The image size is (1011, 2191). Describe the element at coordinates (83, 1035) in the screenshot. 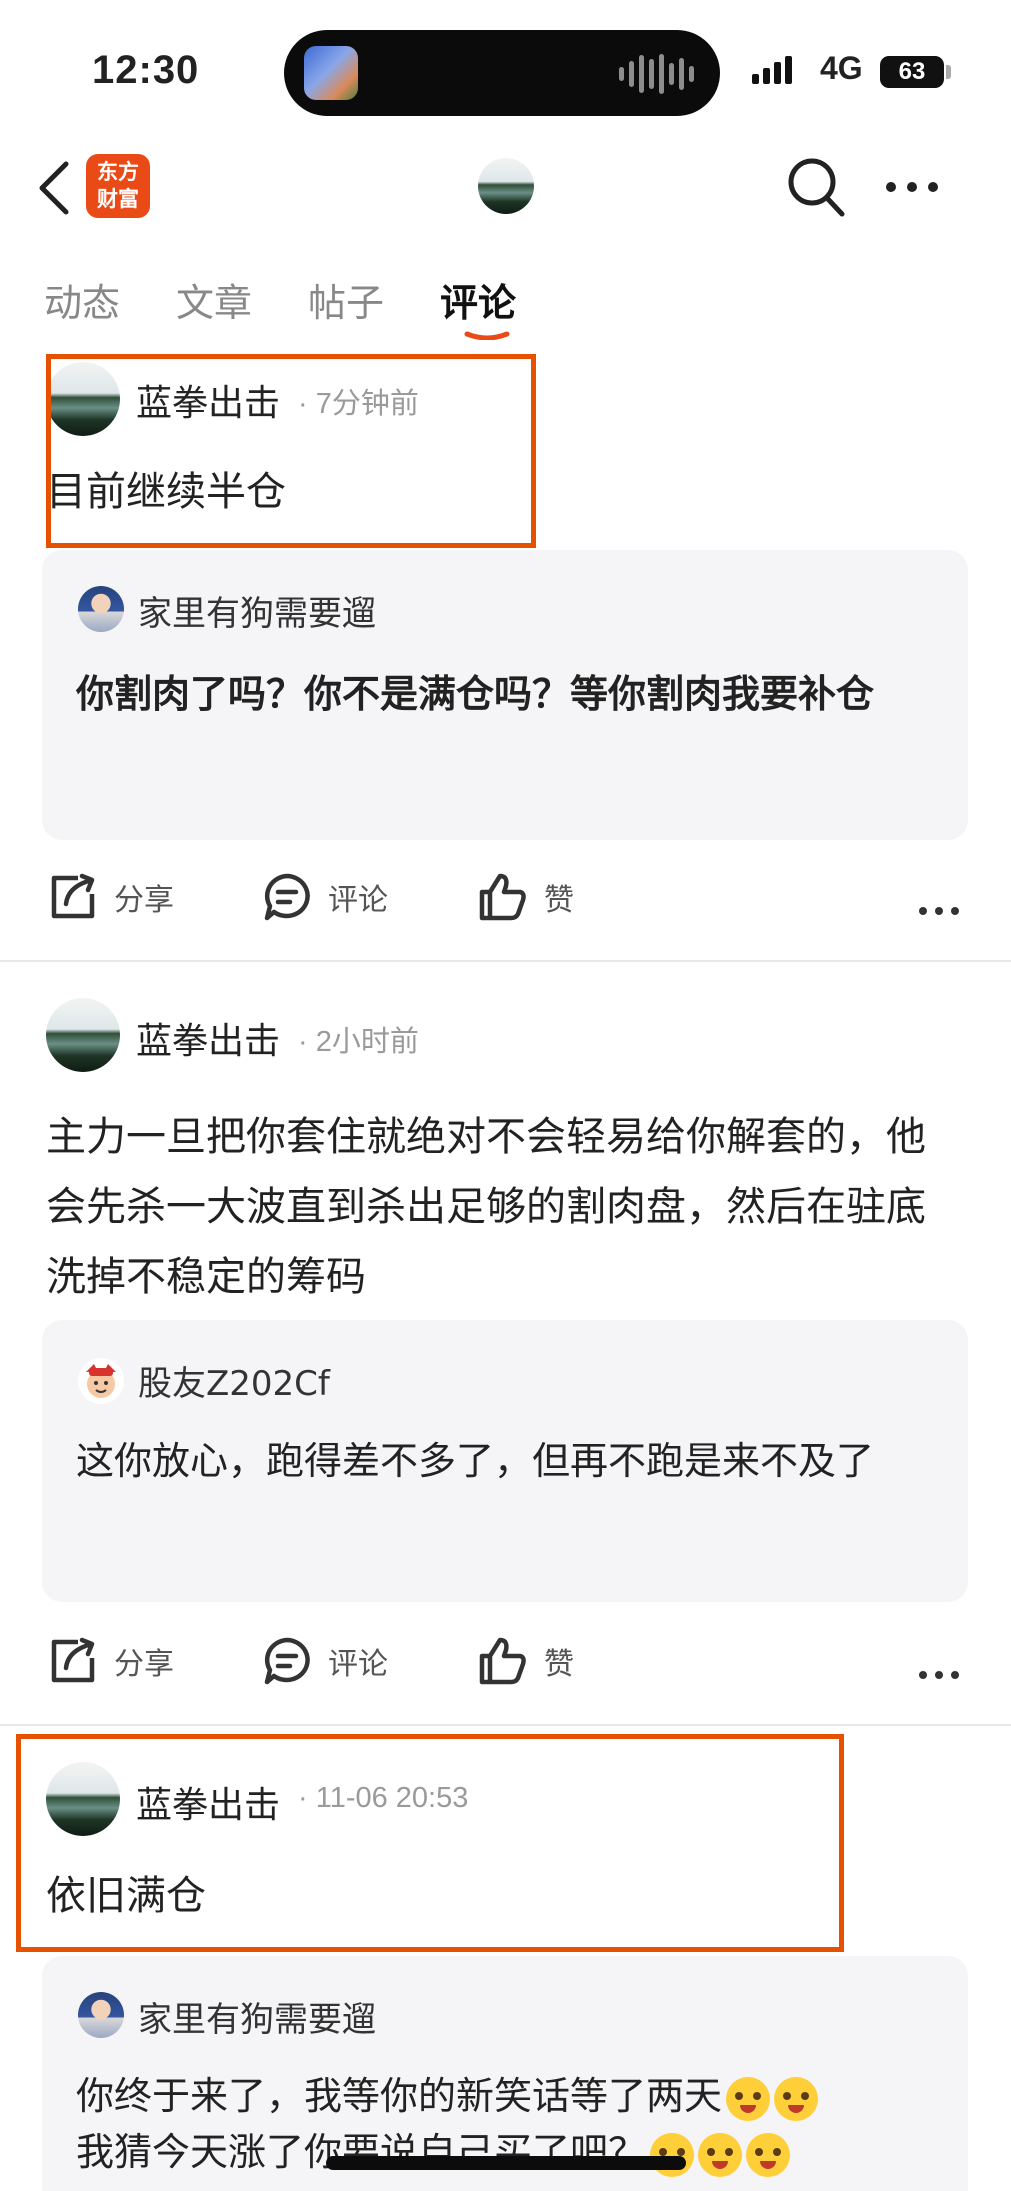

I see `author-avatar` at that location.